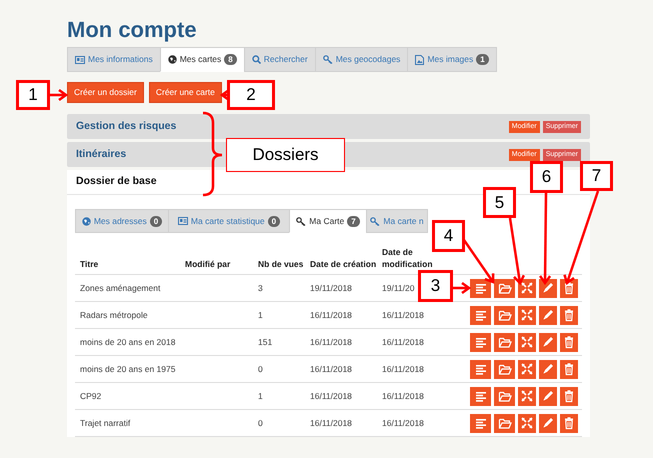  What do you see at coordinates (91, 395) in the screenshot?
I see `table-cell-text: CP92` at bounding box center [91, 395].